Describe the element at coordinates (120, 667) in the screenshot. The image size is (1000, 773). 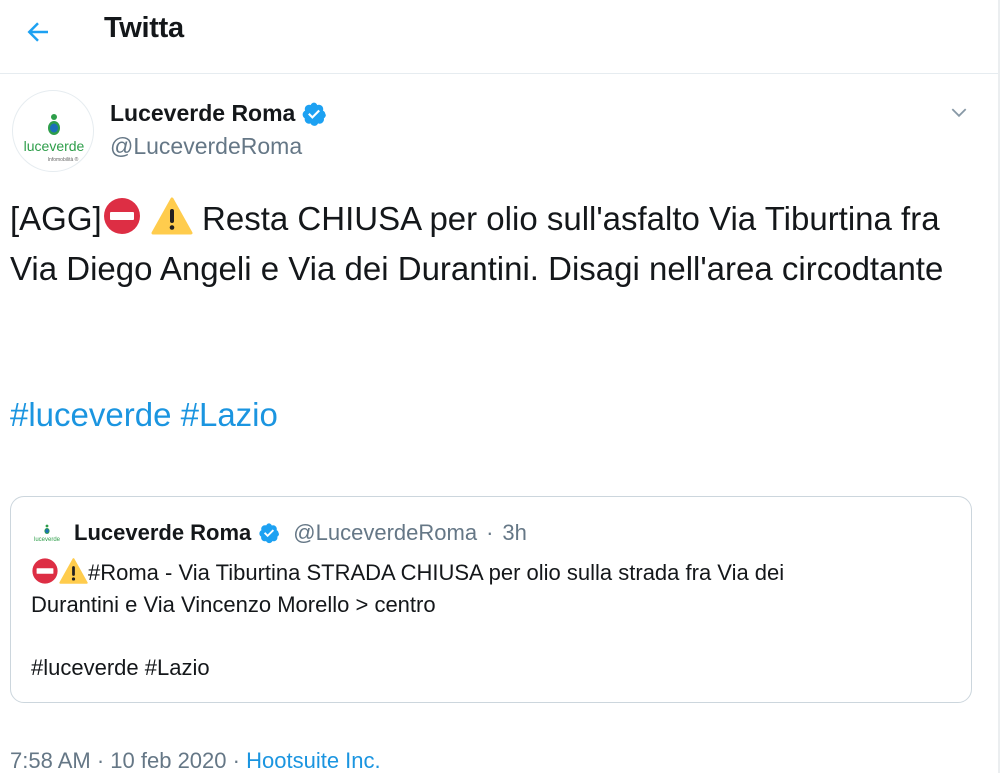
I see `quoted-hashtags: #luceverde #Lazio` at that location.